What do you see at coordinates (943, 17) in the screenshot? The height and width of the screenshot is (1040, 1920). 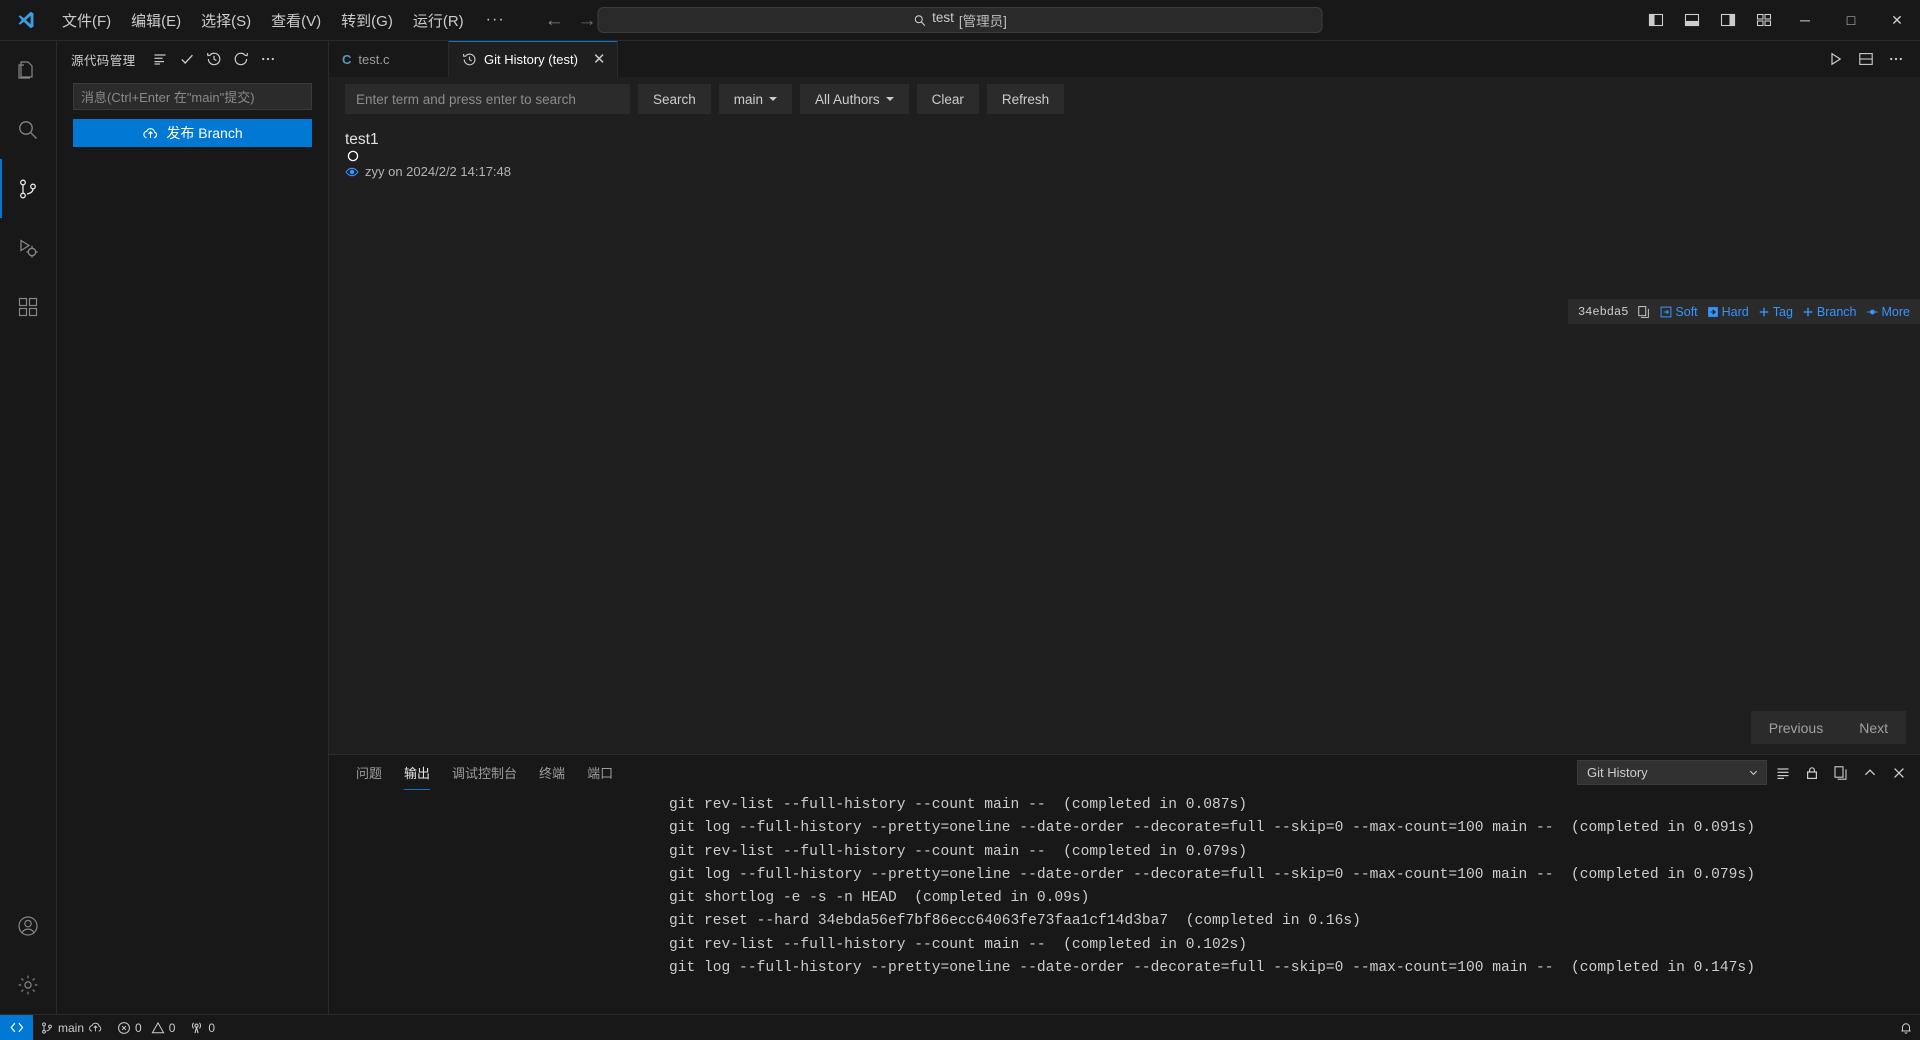 I see `command-center-title: test` at bounding box center [943, 17].